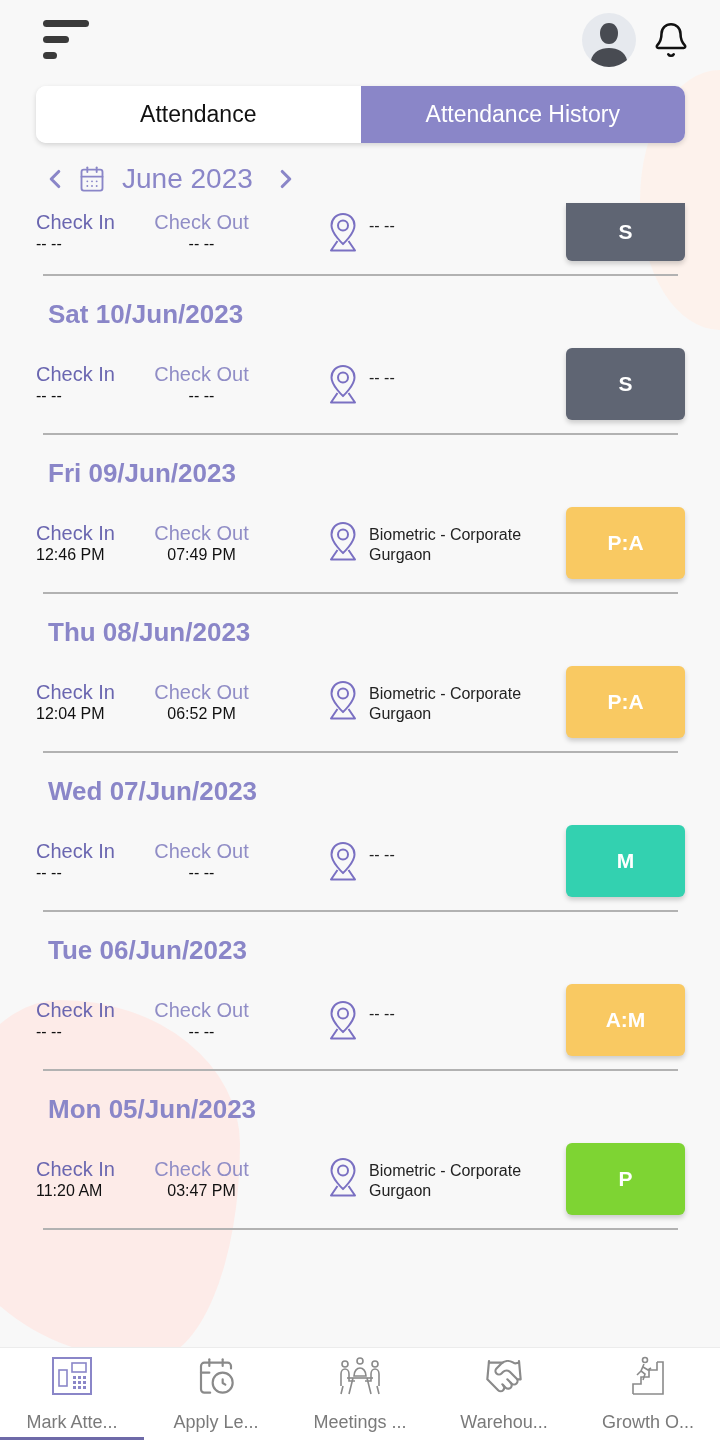 The image size is (720, 1440). Describe the element at coordinates (70, 713) in the screenshot. I see `check-in-time: 12:04 PM` at that location.